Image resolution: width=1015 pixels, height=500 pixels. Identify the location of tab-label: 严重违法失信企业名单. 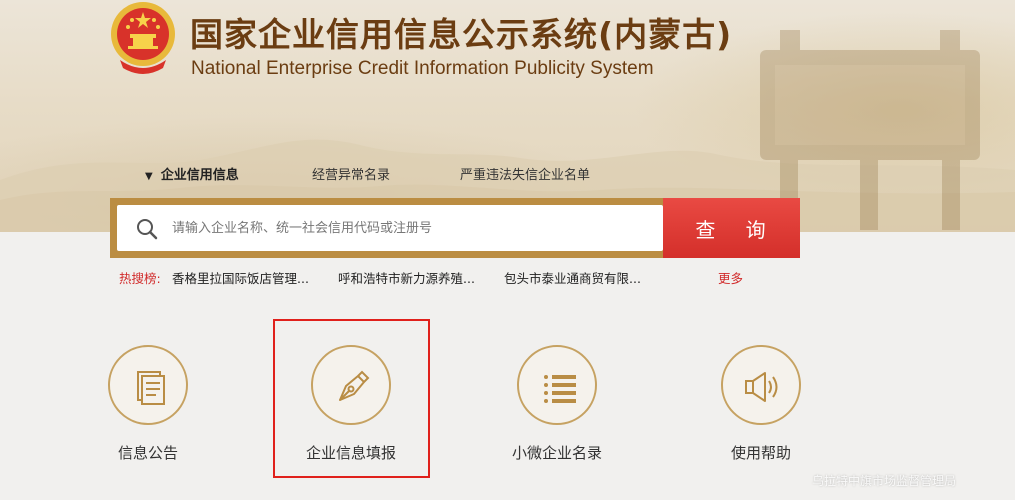
(525, 175).